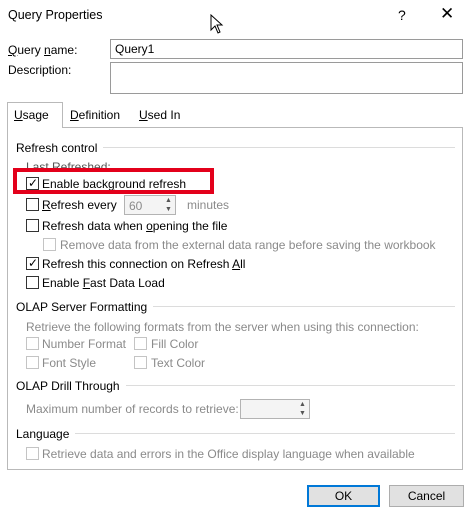 This screenshot has height=516, width=472. What do you see at coordinates (32, 282) in the screenshot?
I see `fast-load-checkbox` at bounding box center [32, 282].